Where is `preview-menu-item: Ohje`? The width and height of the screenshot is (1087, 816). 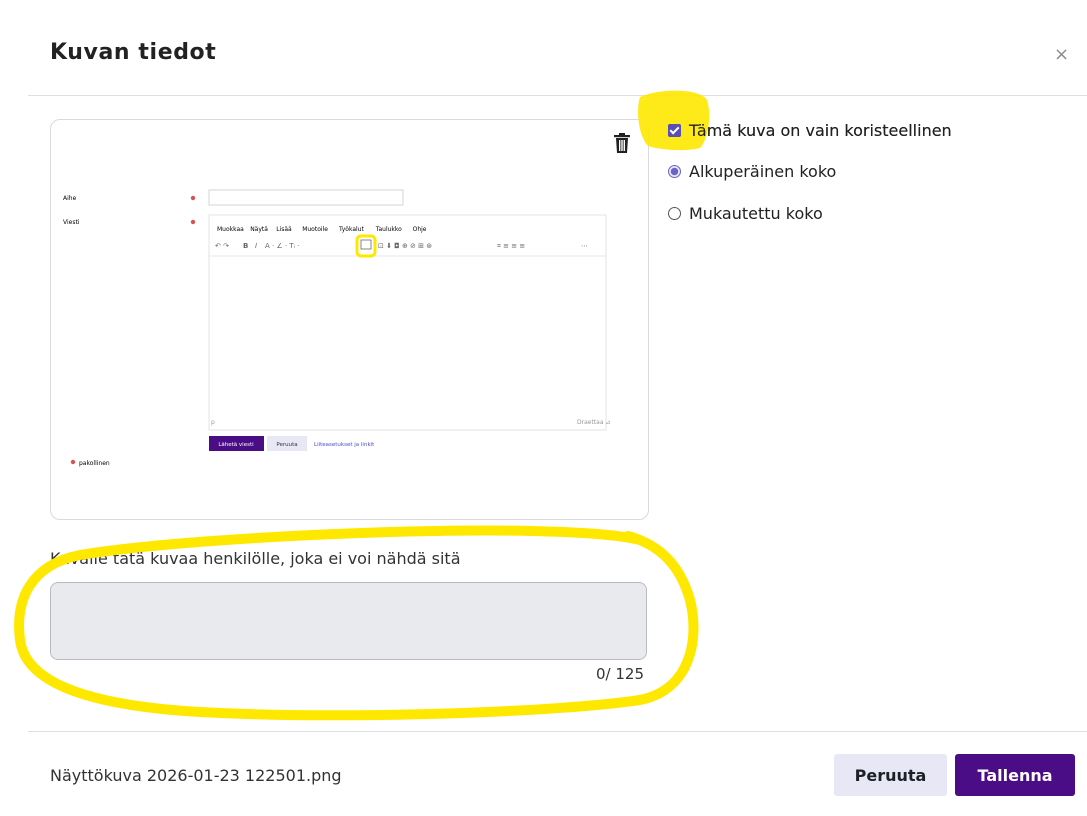 preview-menu-item: Ohje is located at coordinates (420, 229).